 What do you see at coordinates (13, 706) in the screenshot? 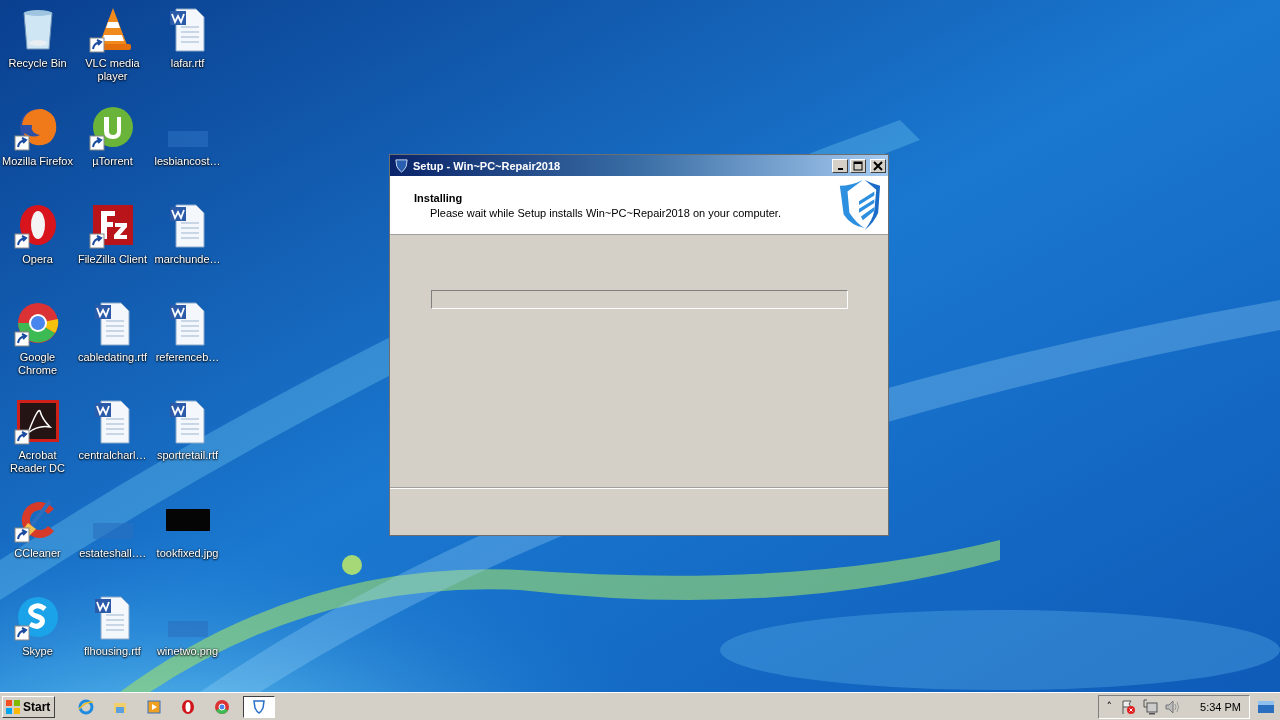
I see `windows-logo-icon` at bounding box center [13, 706].